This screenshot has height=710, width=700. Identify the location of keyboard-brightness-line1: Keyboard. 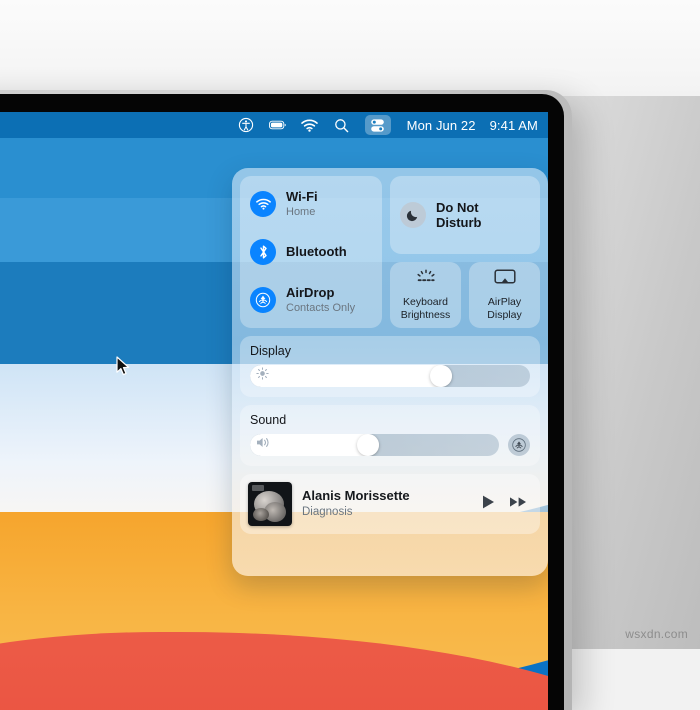
(425, 302).